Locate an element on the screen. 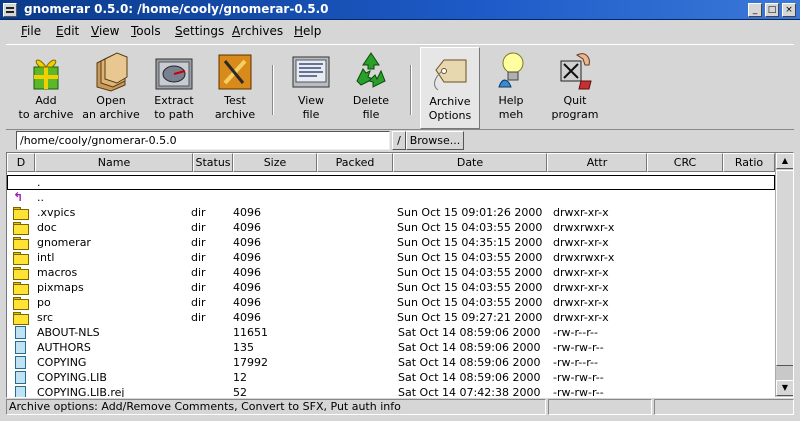 This screenshot has height=421, width=800. add-to-archive-button: Add to archive is located at coordinates (46, 88).